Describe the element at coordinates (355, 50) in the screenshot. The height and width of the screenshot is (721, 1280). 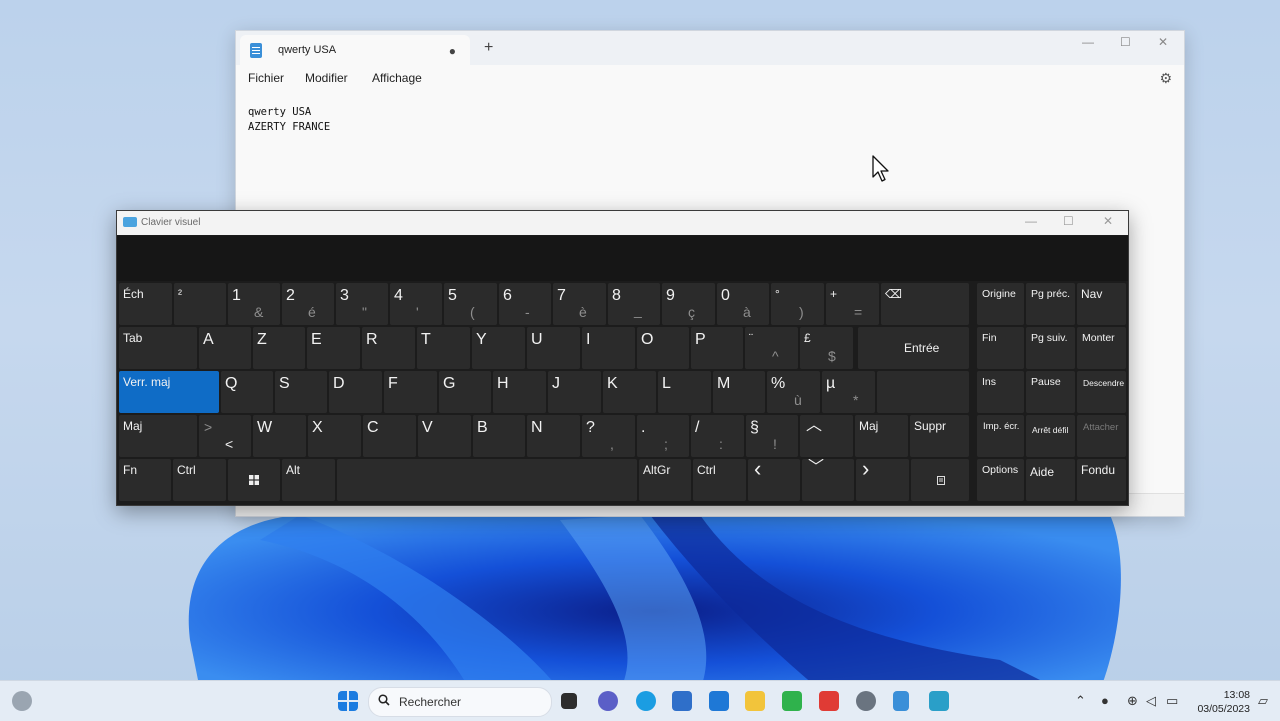
I see `notepad-tab: qwerty USA ●` at that location.